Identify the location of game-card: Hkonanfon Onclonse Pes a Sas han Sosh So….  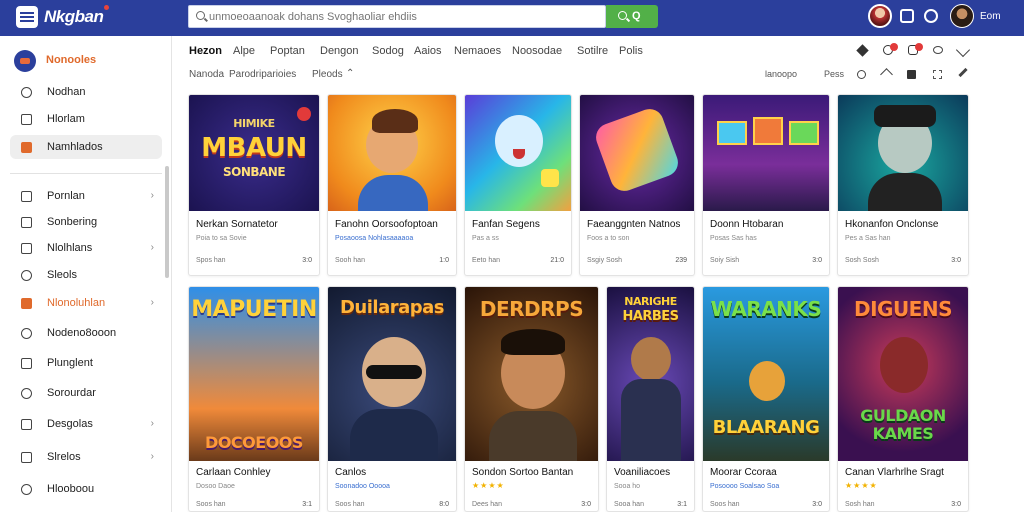
(903, 185).